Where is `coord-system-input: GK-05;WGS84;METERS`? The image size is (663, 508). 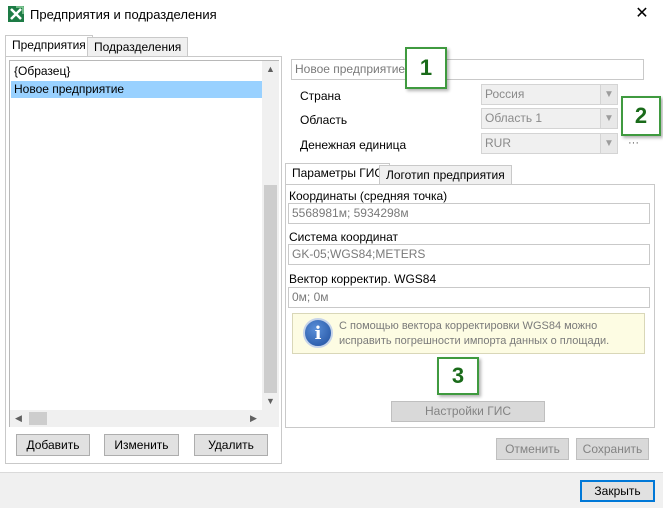
coord-system-input: GK-05;WGS84;METERS is located at coordinates (469, 254).